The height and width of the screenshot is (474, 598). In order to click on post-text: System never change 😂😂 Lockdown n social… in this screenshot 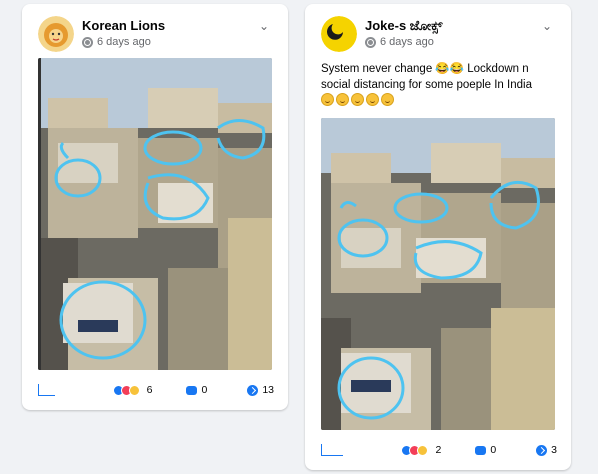, I will do `click(426, 77)`.